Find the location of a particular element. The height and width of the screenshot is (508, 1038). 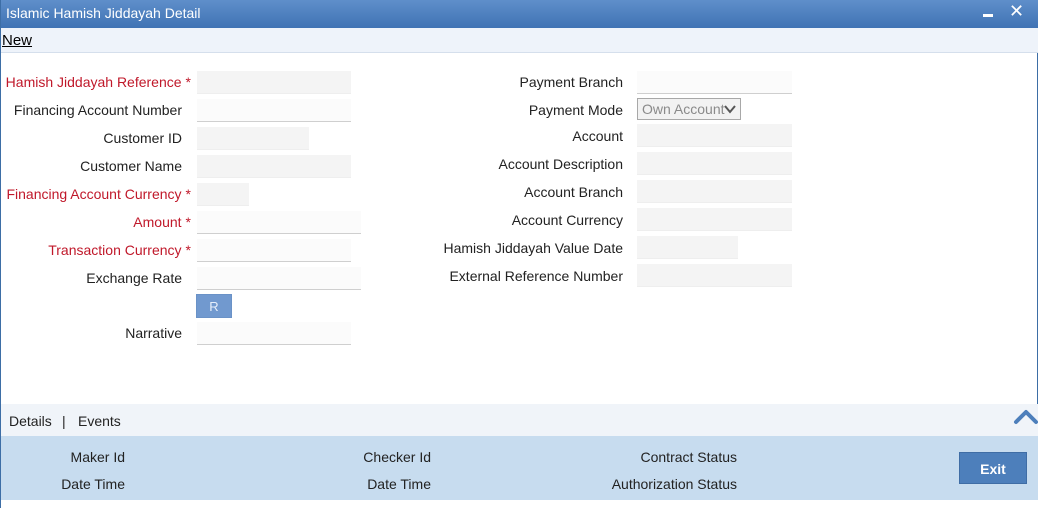

account-description-input is located at coordinates (714, 163).